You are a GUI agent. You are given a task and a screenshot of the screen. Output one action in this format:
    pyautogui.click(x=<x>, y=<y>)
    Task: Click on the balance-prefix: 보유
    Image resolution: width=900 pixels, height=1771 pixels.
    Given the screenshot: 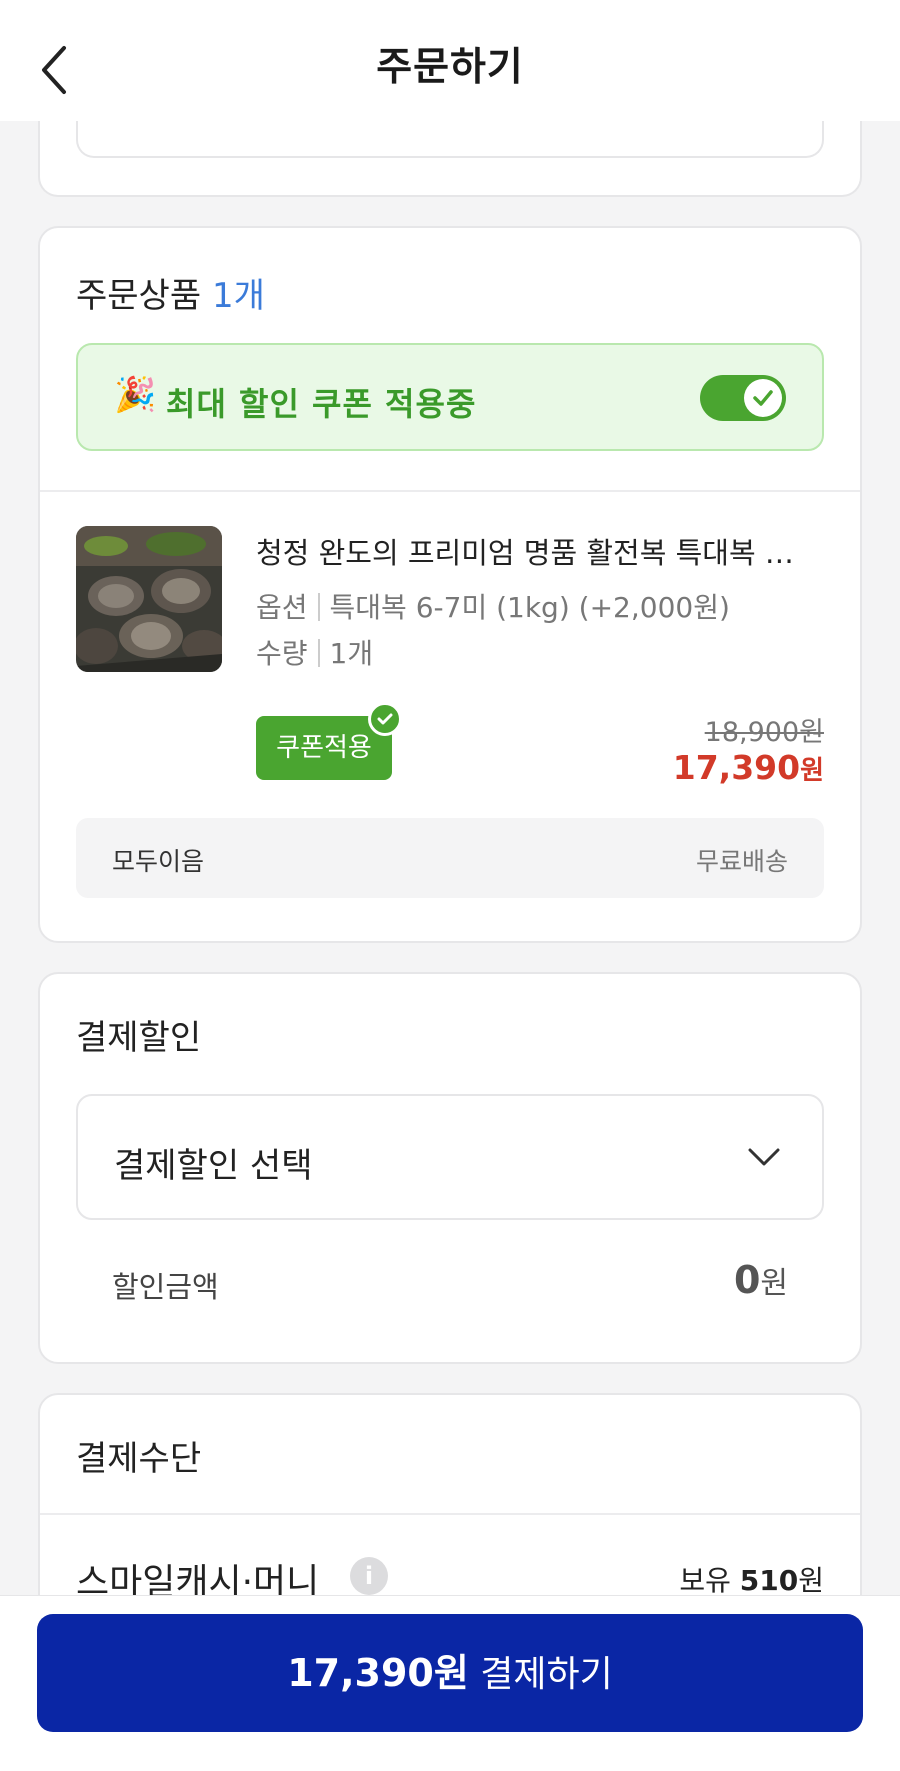 What is the action you would take?
    pyautogui.click(x=709, y=1580)
    